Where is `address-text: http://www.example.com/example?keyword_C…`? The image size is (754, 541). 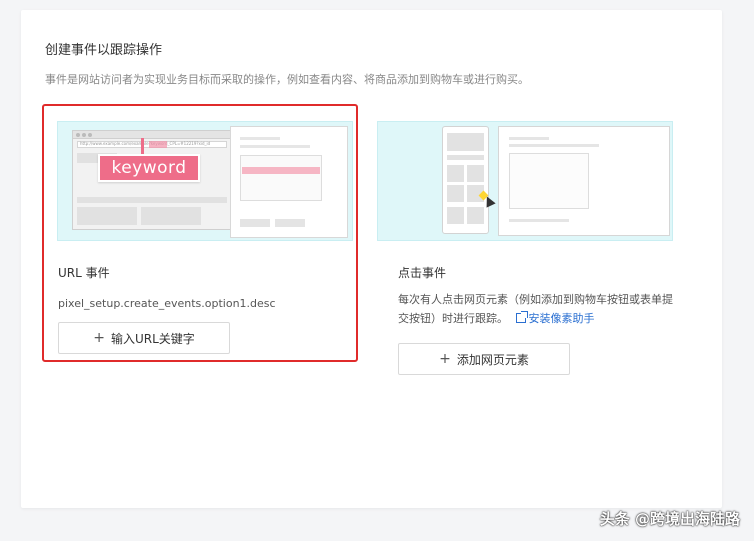 address-text: http://www.example.com/example?keyword_C… is located at coordinates (145, 143).